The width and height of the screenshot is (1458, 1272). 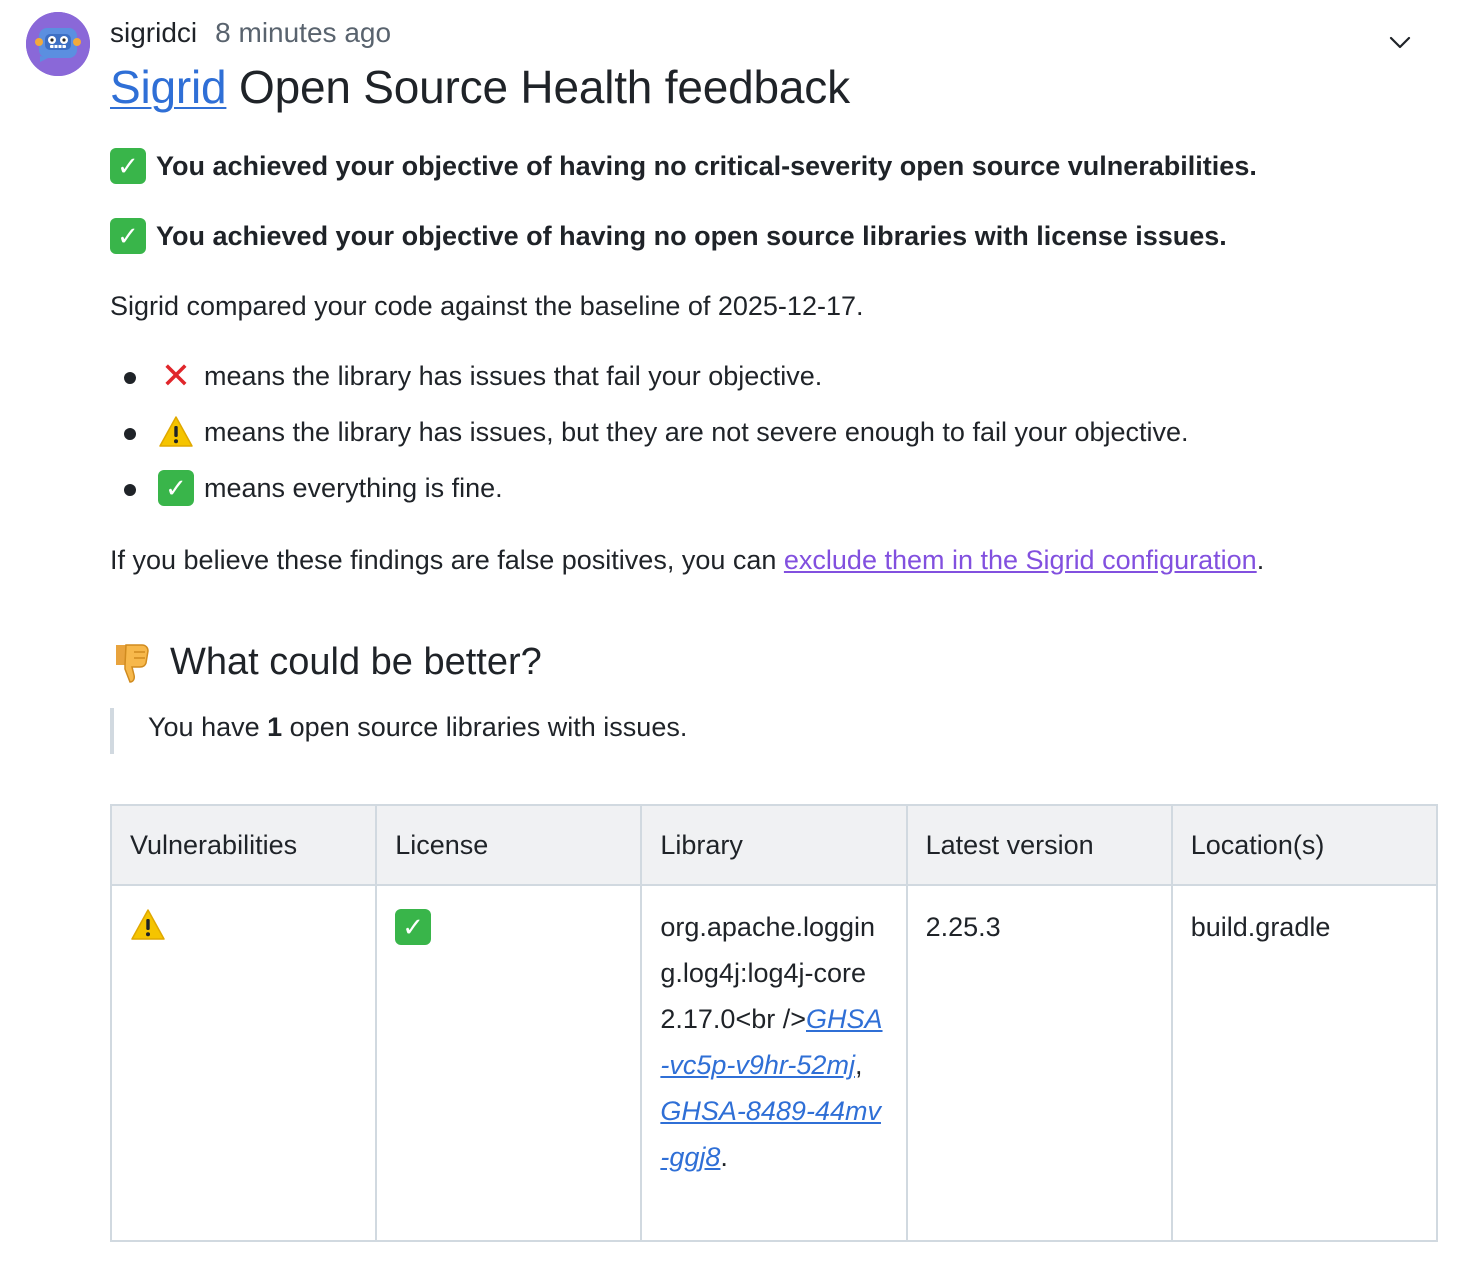 I want to click on title-text: Open Source Health feedback, so click(x=538, y=87).